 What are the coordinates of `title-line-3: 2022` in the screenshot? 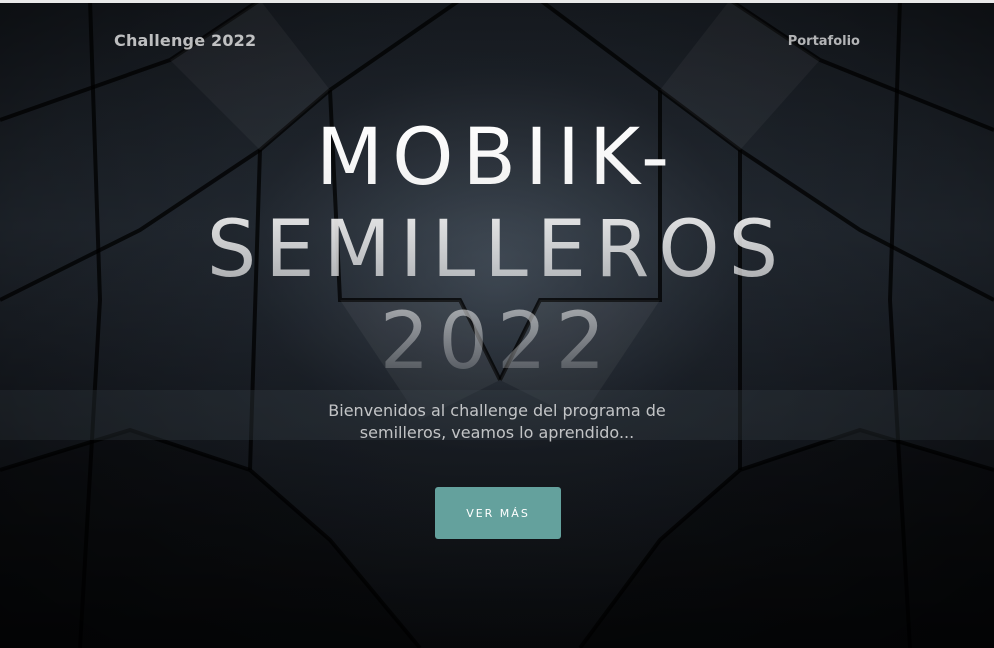 It's located at (497, 342).